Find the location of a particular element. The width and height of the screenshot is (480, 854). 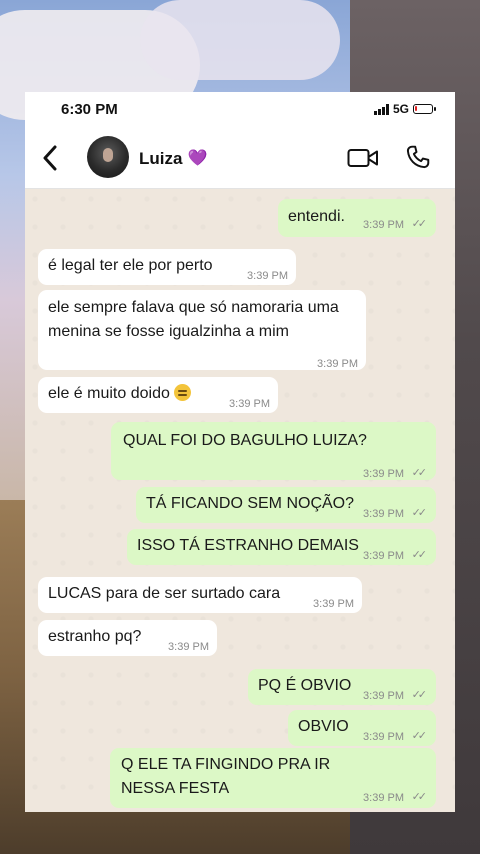

outgoing-message: QUAL FOI DO BAGULHO LUIZA? 3:39 PM ✓✓ is located at coordinates (273, 451).